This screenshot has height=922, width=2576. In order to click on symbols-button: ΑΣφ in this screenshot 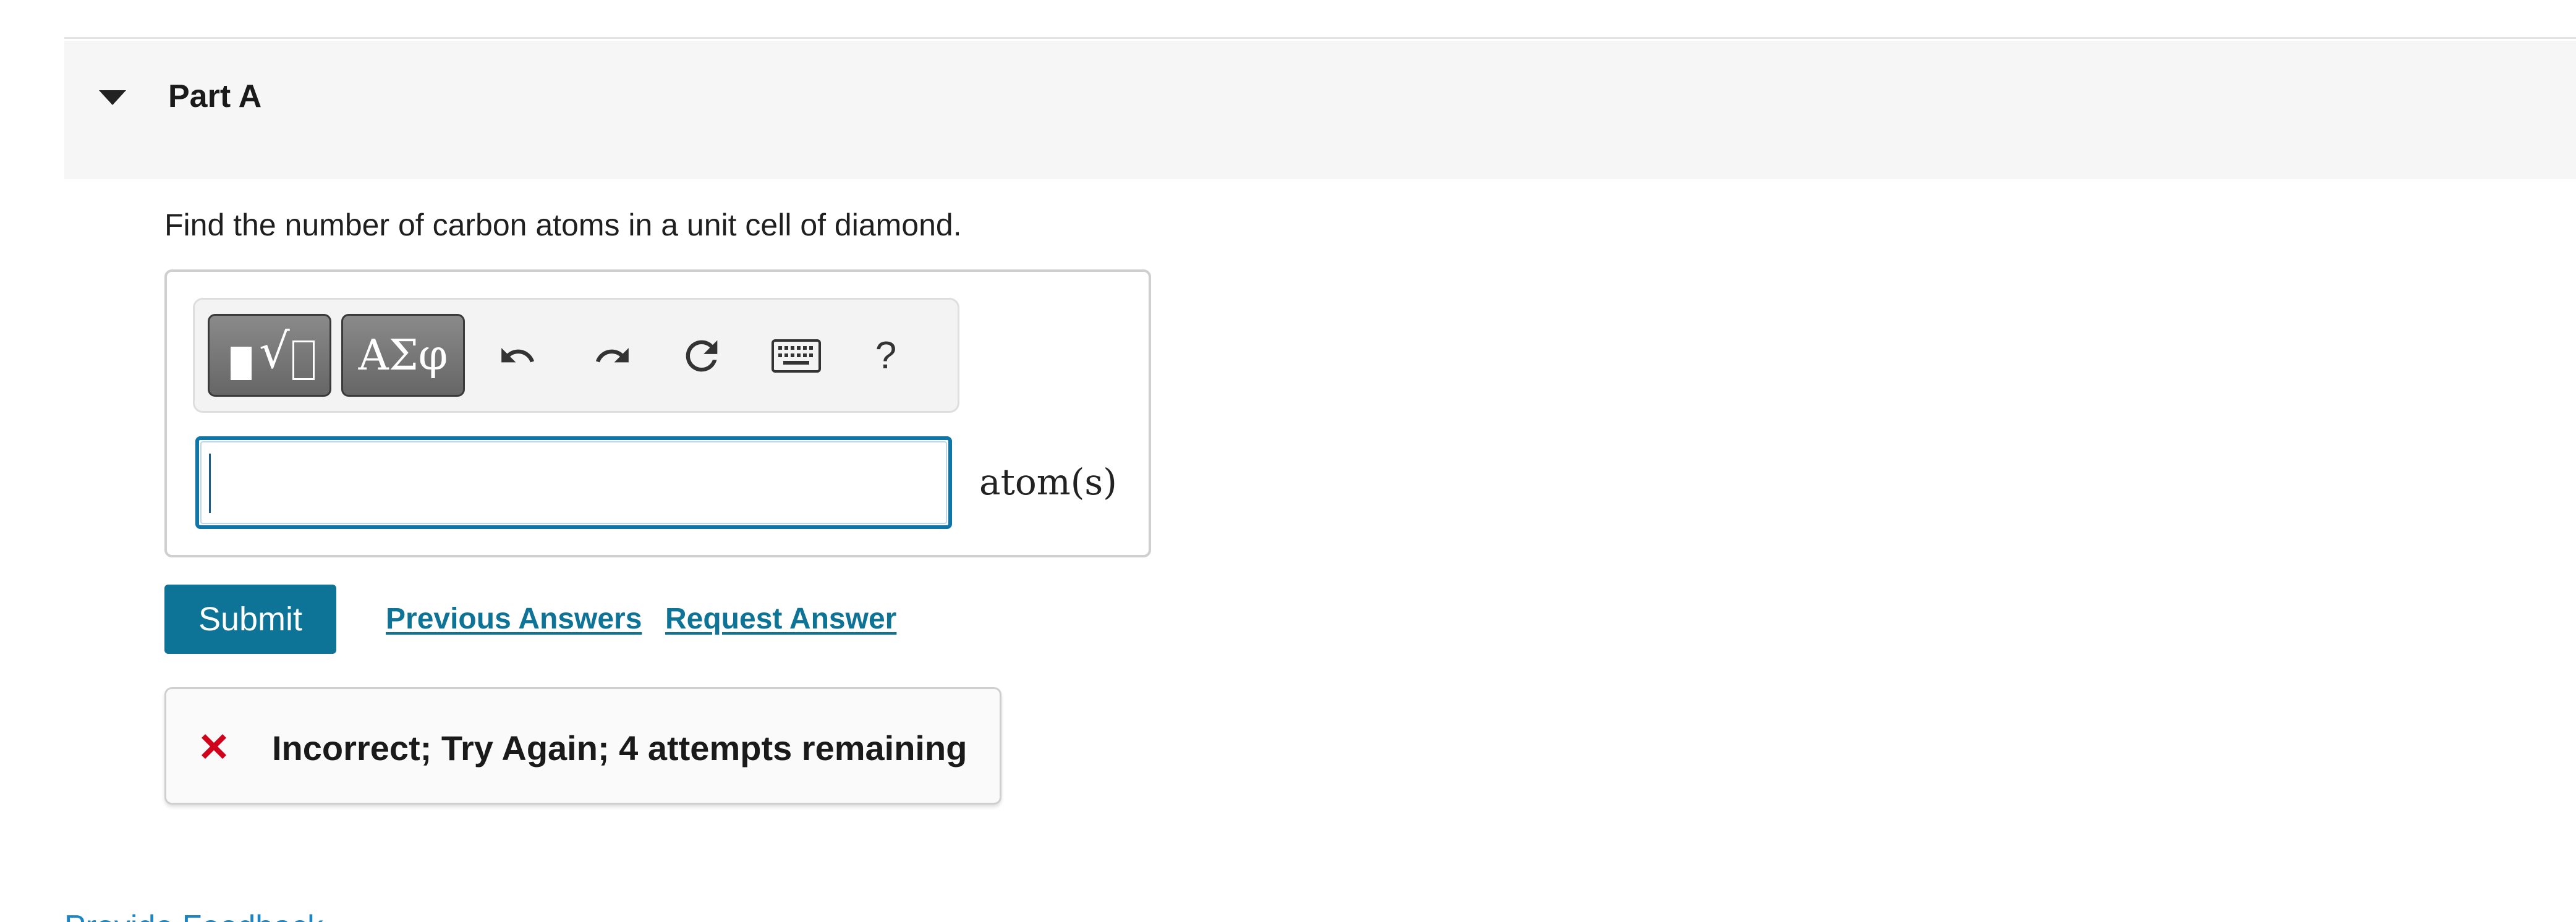, I will do `click(403, 355)`.